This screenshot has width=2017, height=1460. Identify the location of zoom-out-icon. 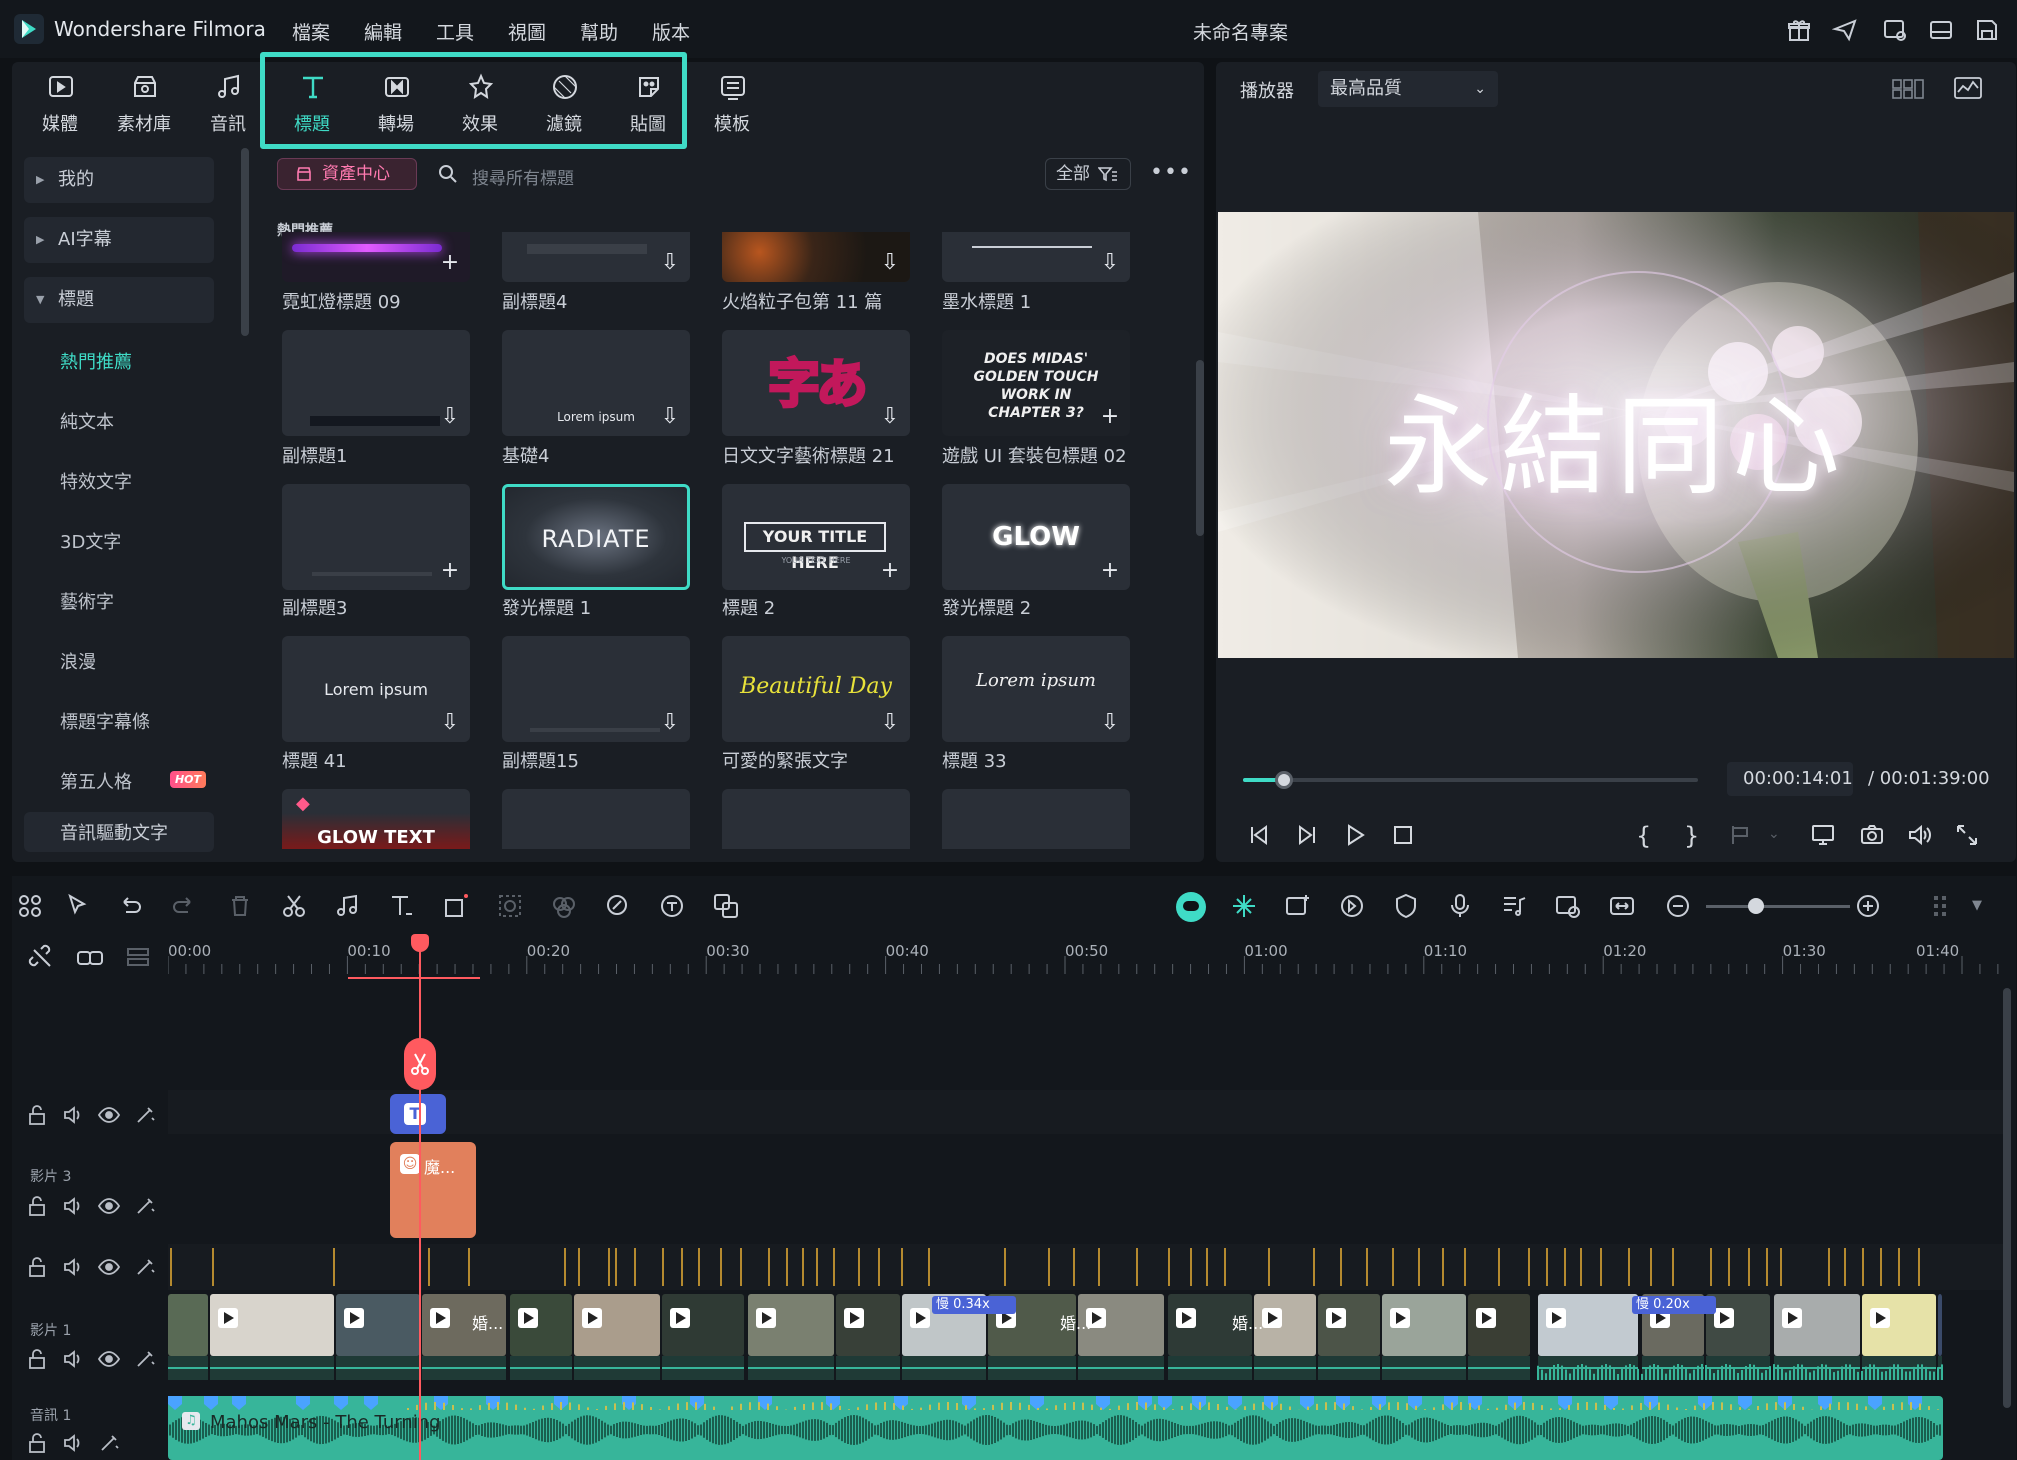
(1678, 906).